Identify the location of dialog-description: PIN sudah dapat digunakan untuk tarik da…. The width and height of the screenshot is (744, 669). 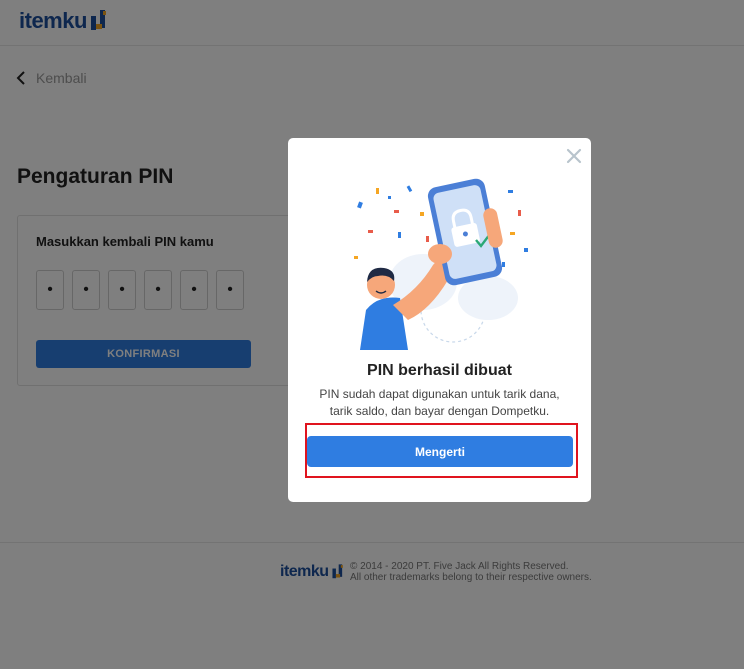
(439, 402).